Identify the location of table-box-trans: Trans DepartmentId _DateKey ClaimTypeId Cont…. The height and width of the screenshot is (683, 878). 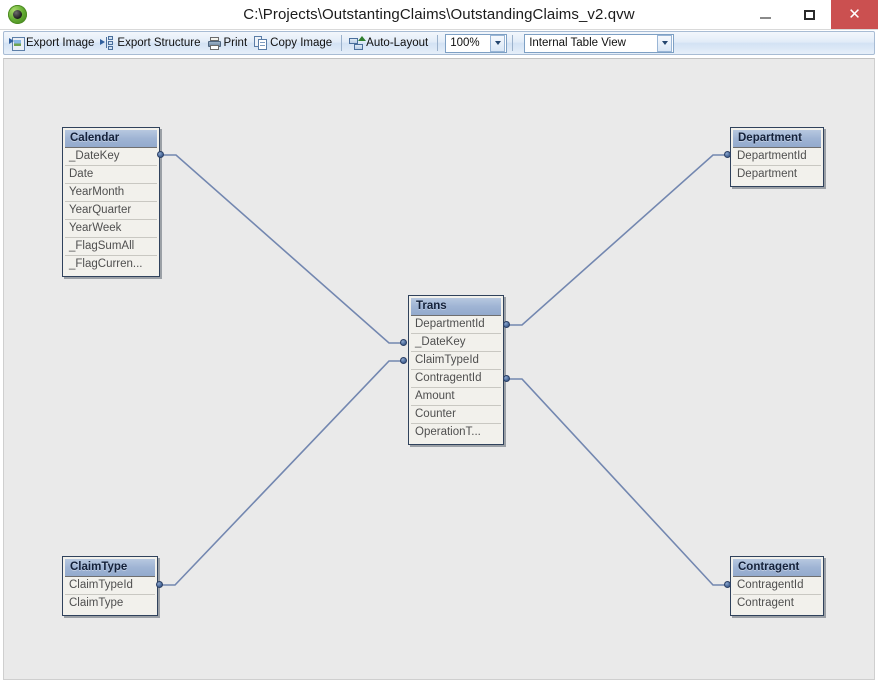
(456, 370).